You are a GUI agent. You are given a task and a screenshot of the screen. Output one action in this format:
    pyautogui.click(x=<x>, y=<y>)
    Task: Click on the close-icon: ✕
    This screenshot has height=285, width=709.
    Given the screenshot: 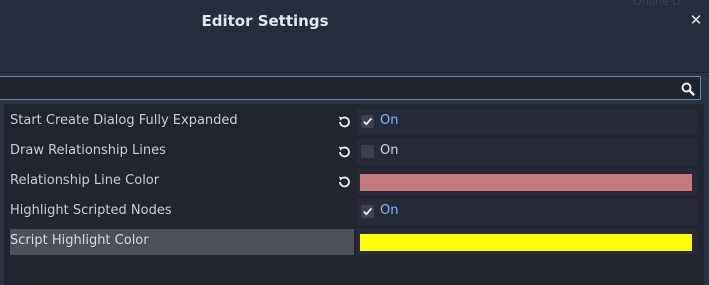 What is the action you would take?
    pyautogui.click(x=696, y=20)
    